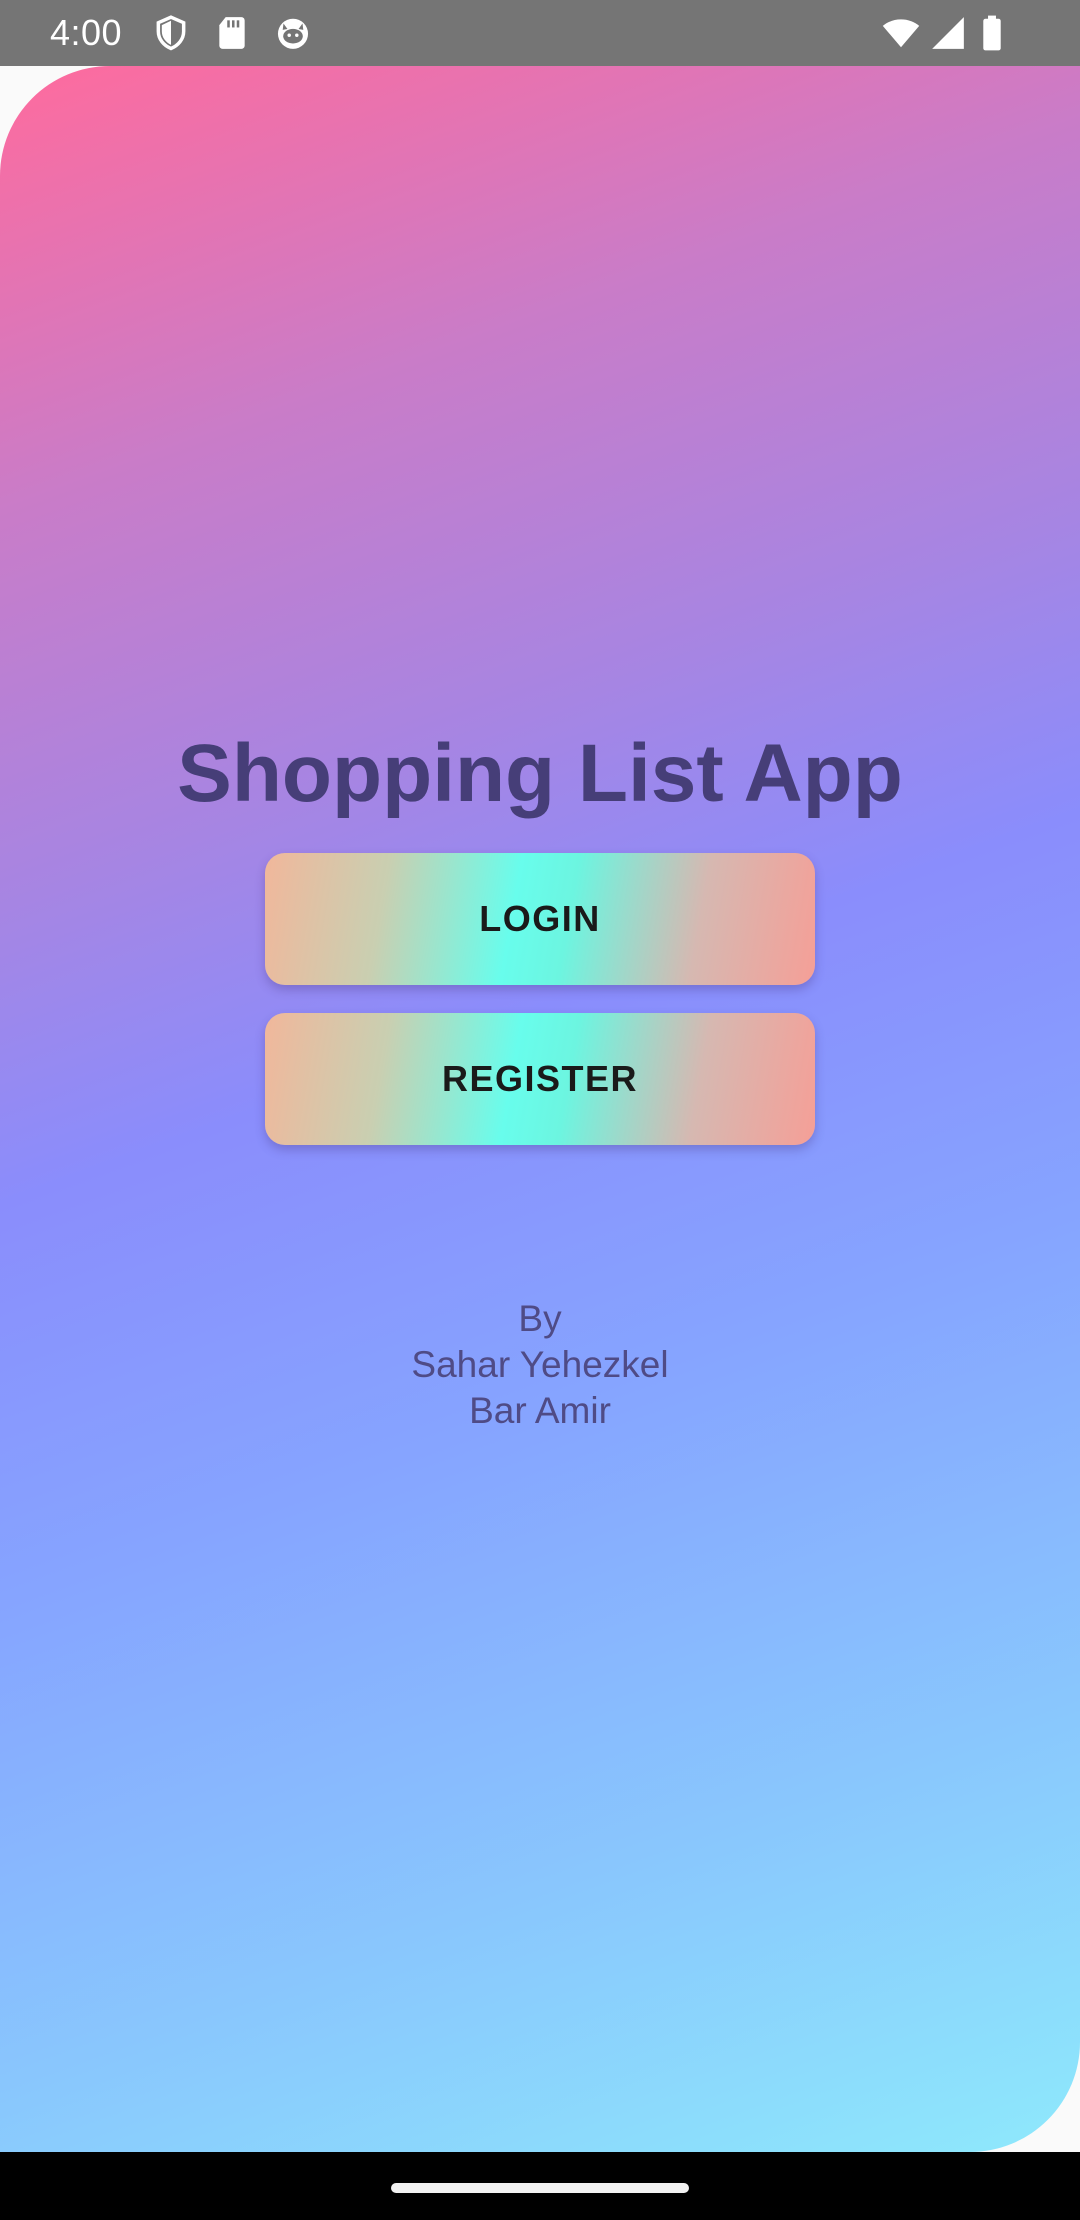 This screenshot has width=1080, height=2220. I want to click on credits: By Sahar Yehezkel Bar Amir, so click(540, 1365).